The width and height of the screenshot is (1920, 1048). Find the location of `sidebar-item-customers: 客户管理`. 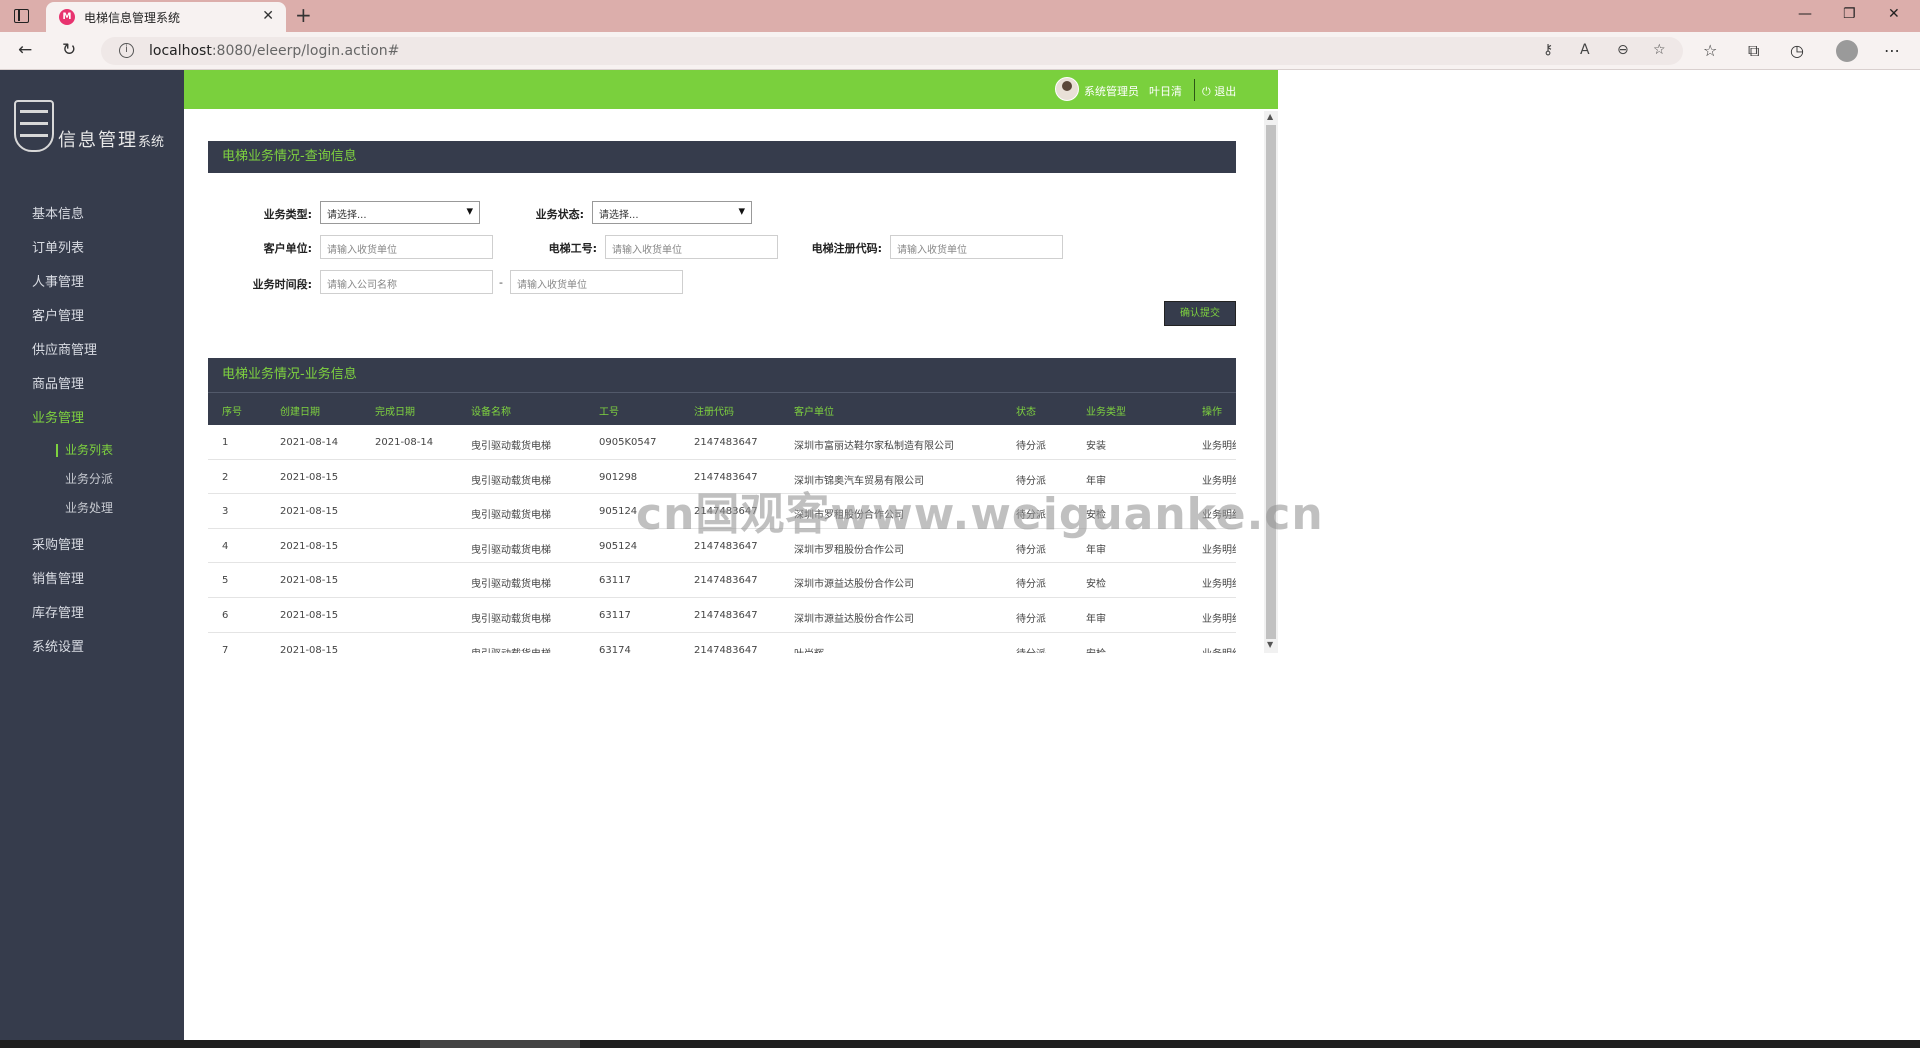

sidebar-item-customers: 客户管理 is located at coordinates (92, 317).